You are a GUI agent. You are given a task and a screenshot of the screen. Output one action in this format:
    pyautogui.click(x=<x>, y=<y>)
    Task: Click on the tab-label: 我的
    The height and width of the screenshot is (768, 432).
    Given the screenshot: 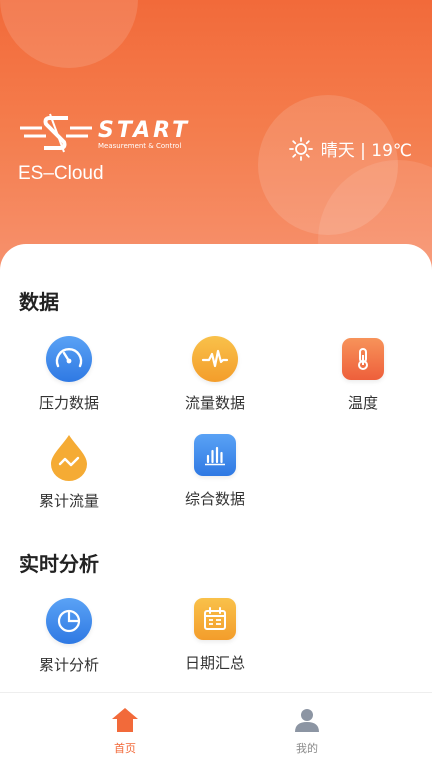 What is the action you would take?
    pyautogui.click(x=307, y=748)
    